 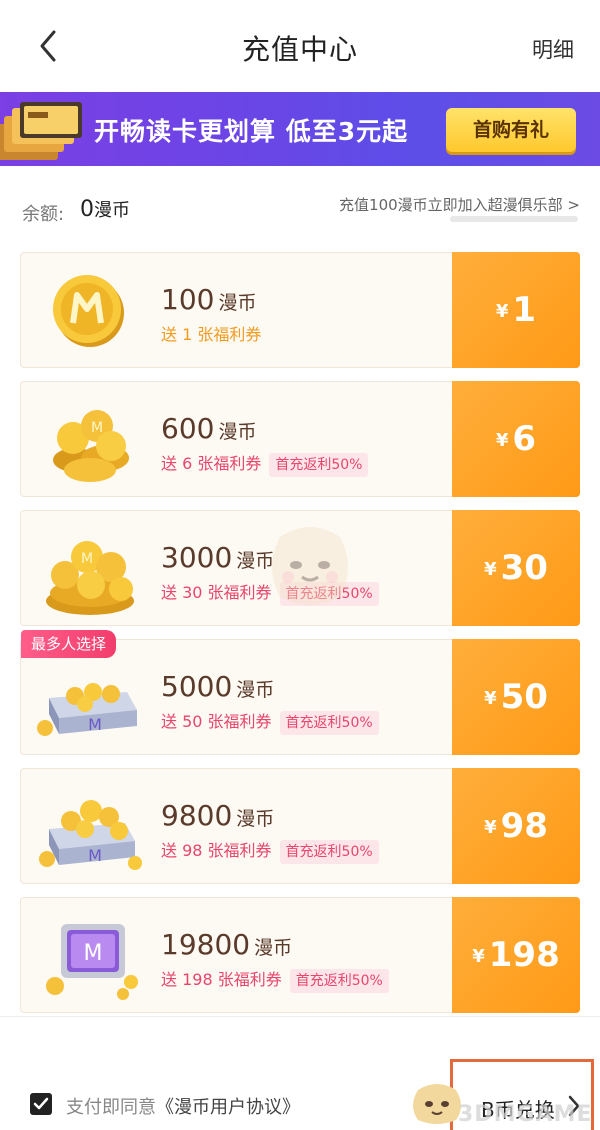 What do you see at coordinates (216, 592) in the screenshot?
I see `gift-text: 送 30 张福利券` at bounding box center [216, 592].